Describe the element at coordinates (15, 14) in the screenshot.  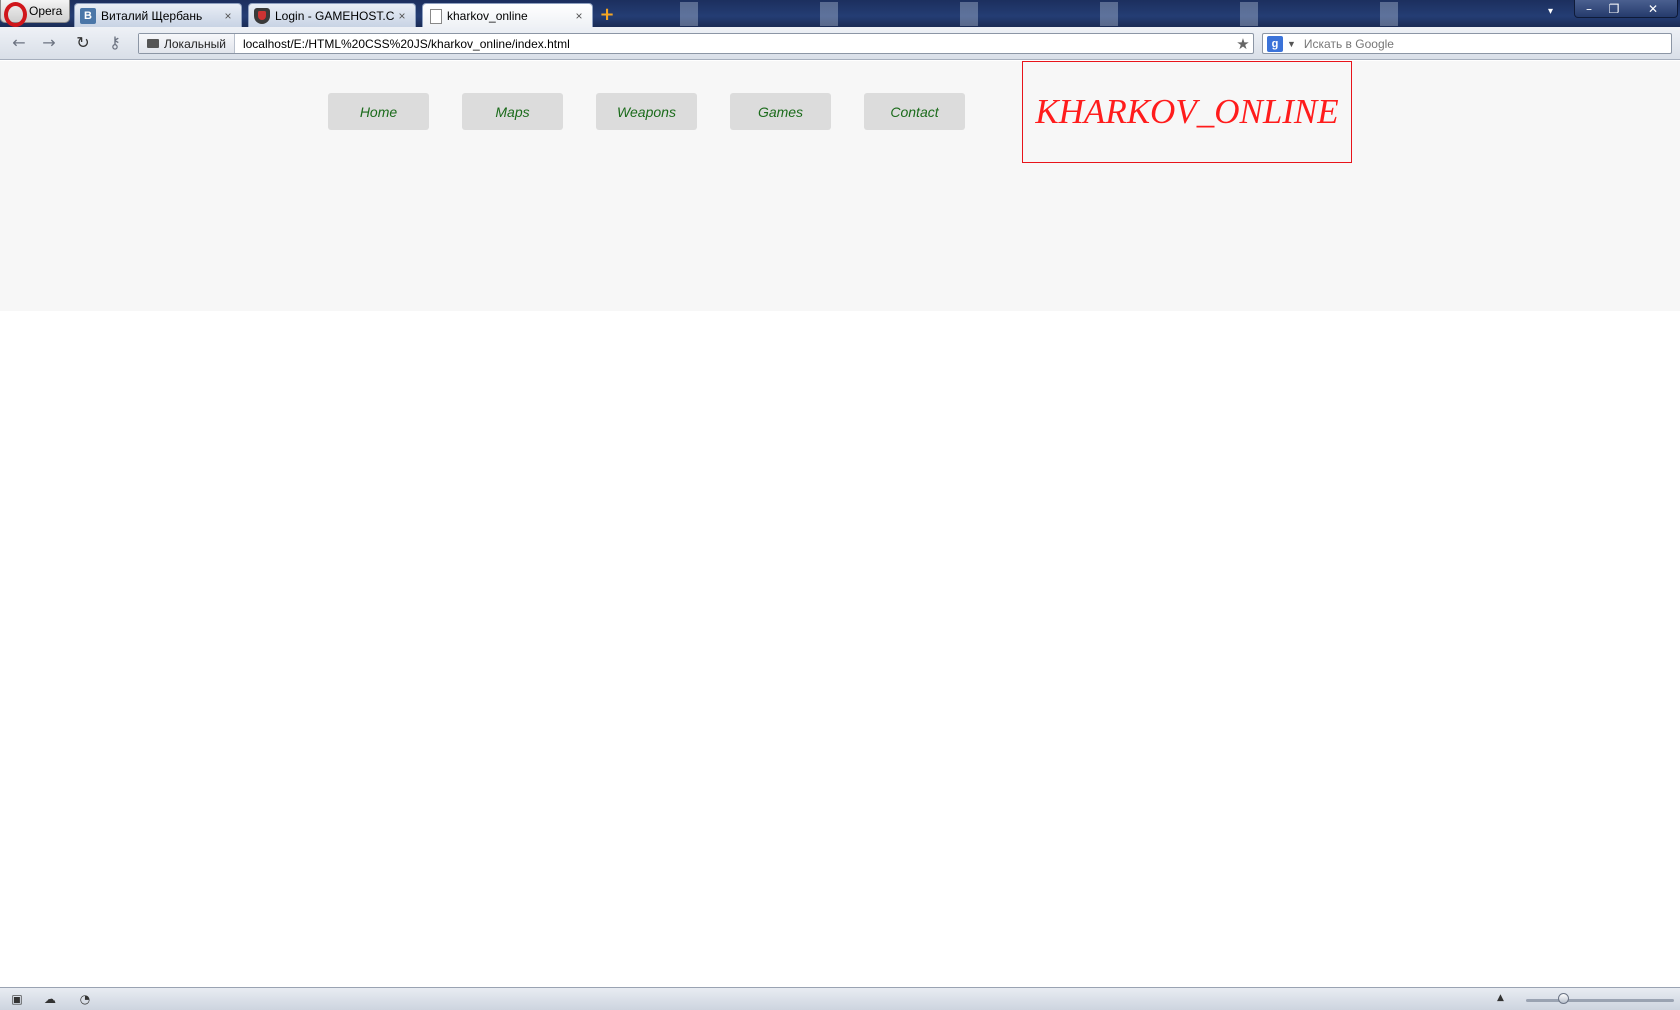
I see `opera-logo-icon` at that location.